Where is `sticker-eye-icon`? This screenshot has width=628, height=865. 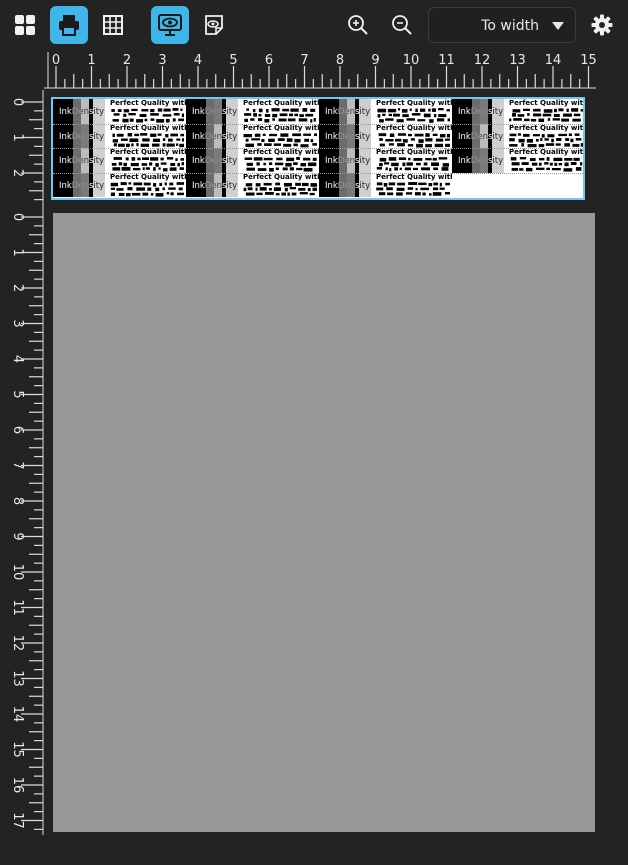
sticker-eye-icon is located at coordinates (214, 25).